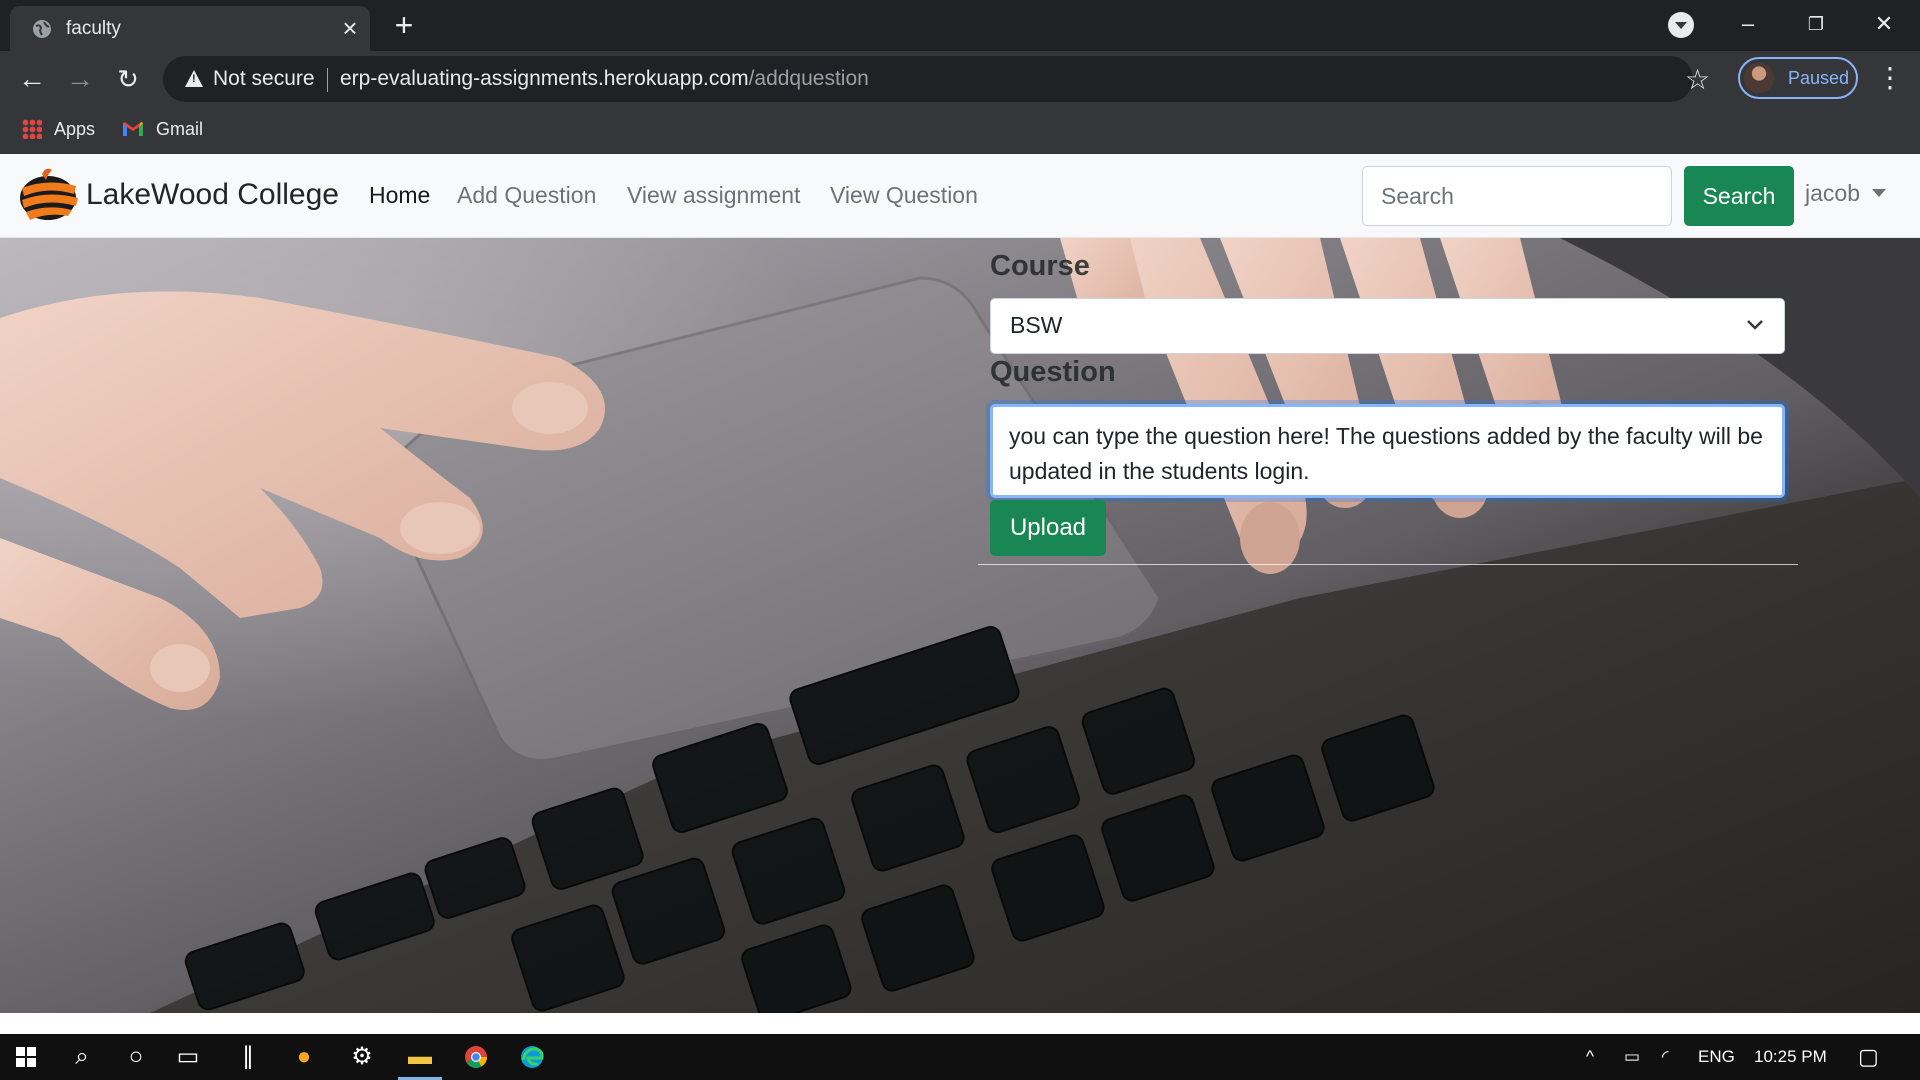 The width and height of the screenshot is (1920, 1080). I want to click on apps-grid-icon, so click(32, 129).